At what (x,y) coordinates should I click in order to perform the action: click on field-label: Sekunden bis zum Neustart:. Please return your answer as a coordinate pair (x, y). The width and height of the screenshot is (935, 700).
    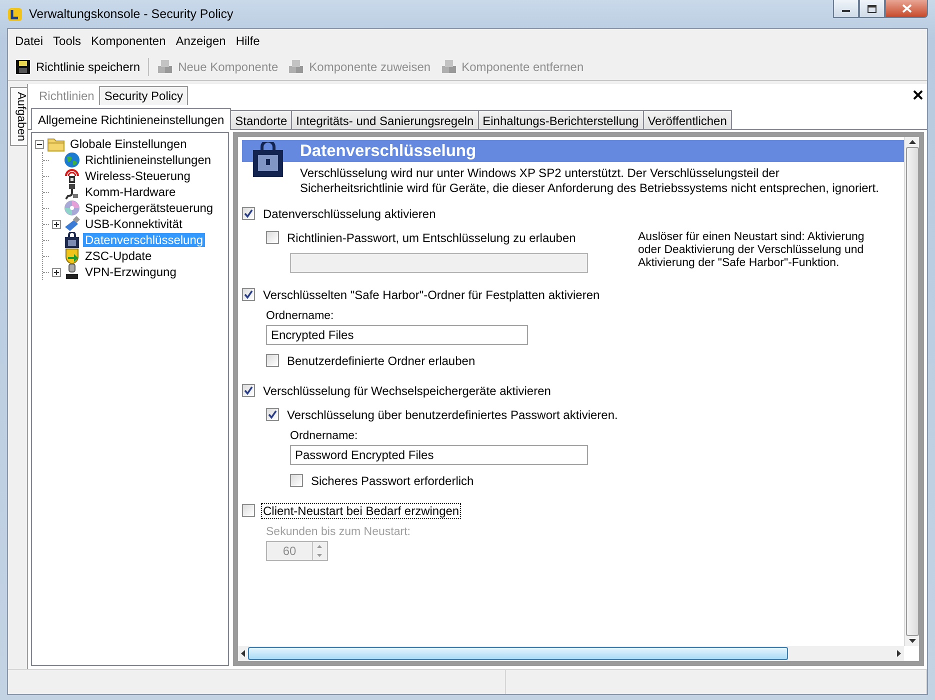
    Looking at the image, I should click on (339, 532).